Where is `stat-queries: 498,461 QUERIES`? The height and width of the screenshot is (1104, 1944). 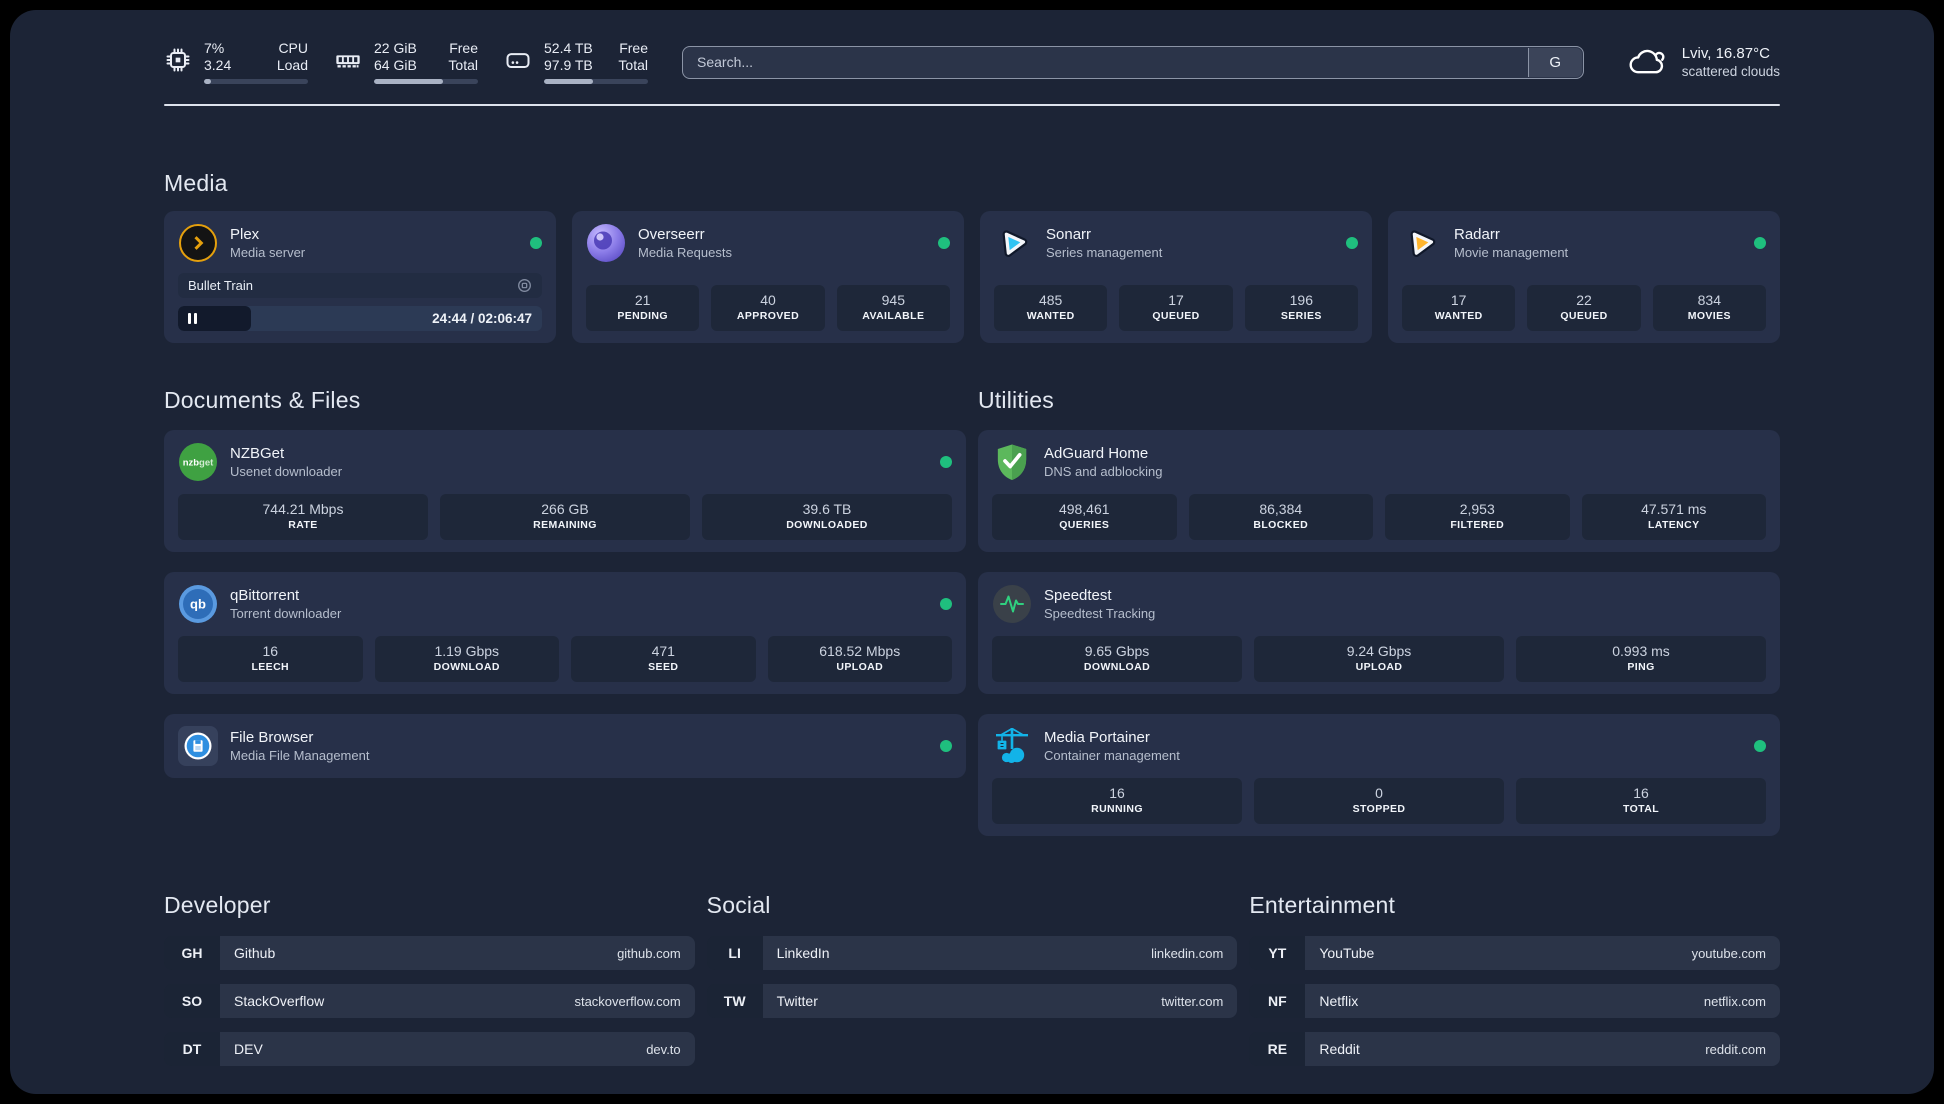 stat-queries: 498,461 QUERIES is located at coordinates (1084, 517).